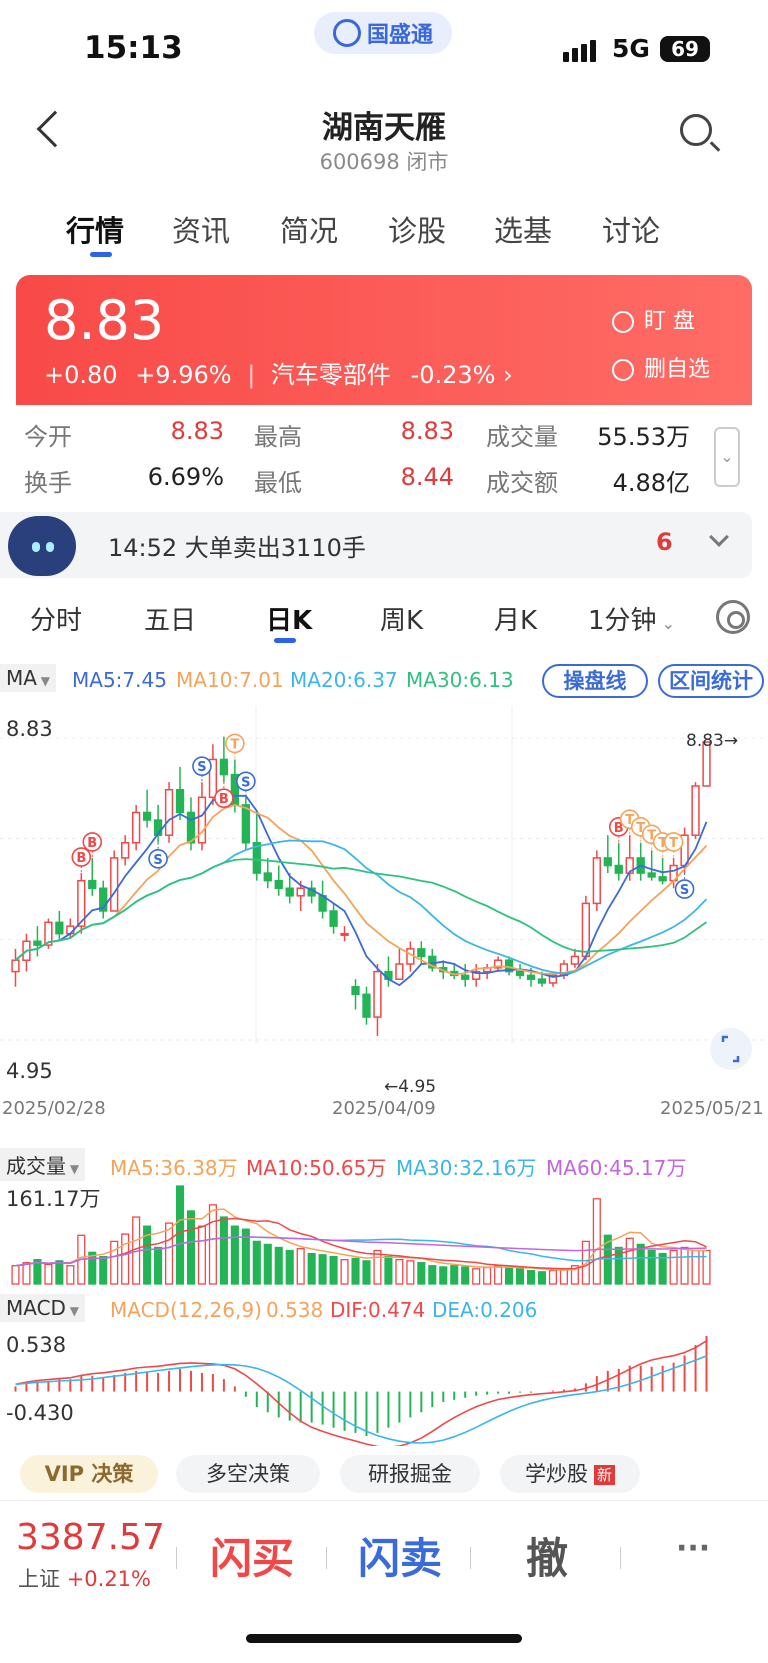 The height and width of the screenshot is (1663, 768). Describe the element at coordinates (309, 229) in the screenshot. I see `tab-profile: 简况` at that location.